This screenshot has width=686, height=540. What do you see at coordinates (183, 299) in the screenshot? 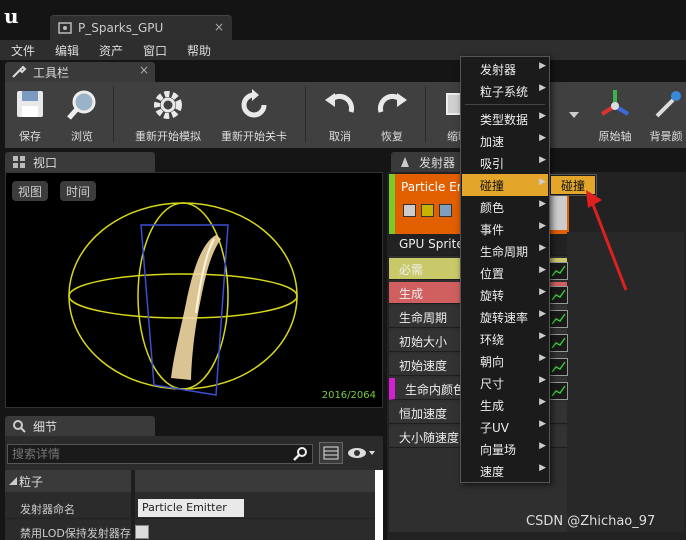
I see `particle-preview` at bounding box center [183, 299].